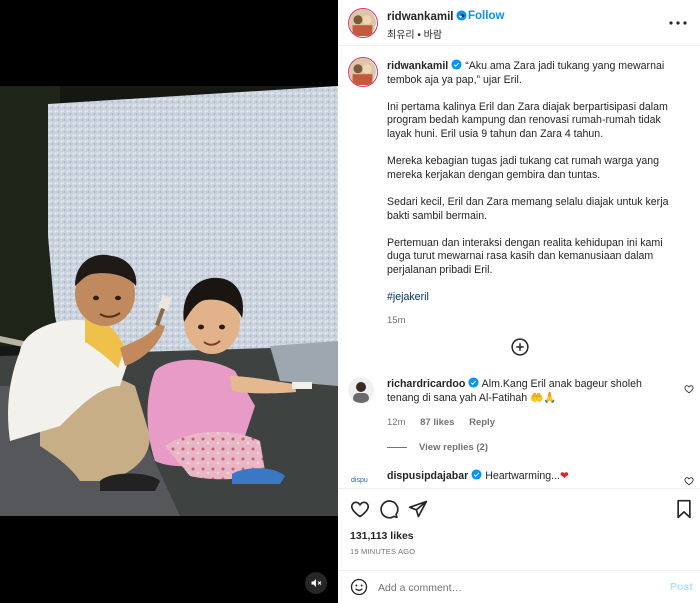  Describe the element at coordinates (389, 509) in the screenshot. I see `comment-icon` at that location.